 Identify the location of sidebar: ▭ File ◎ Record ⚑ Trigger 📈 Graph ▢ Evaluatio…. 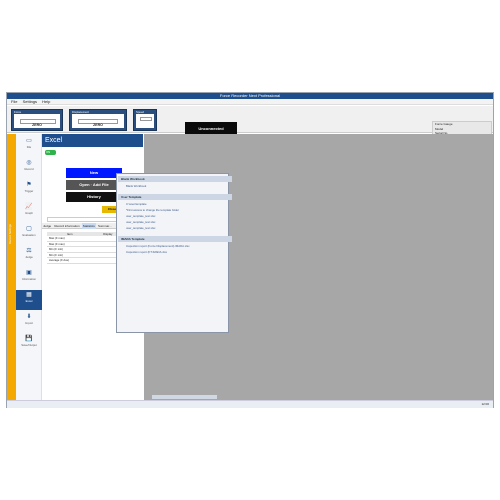
(29, 267).